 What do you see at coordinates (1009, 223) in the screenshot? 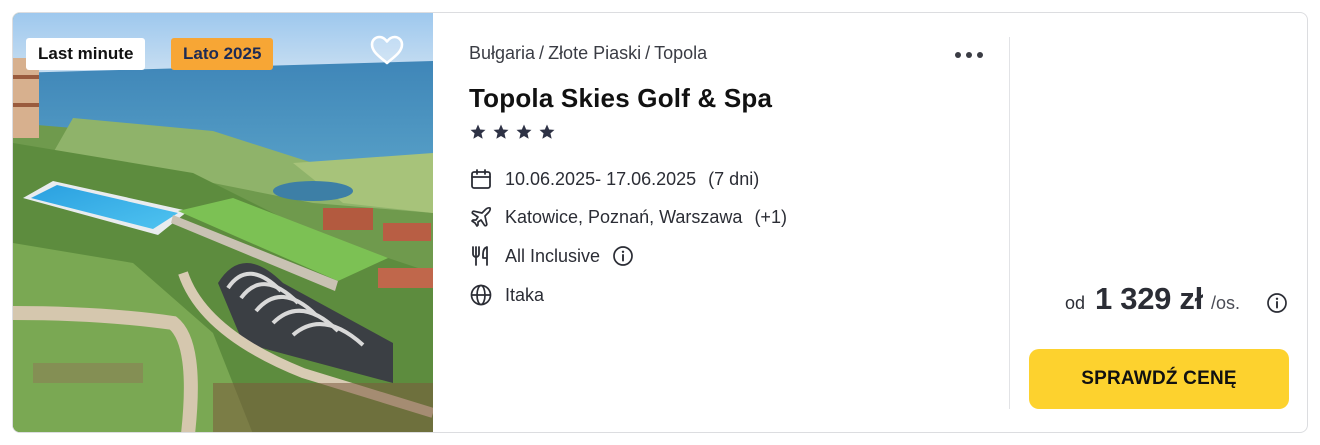
I see `column-divider` at bounding box center [1009, 223].